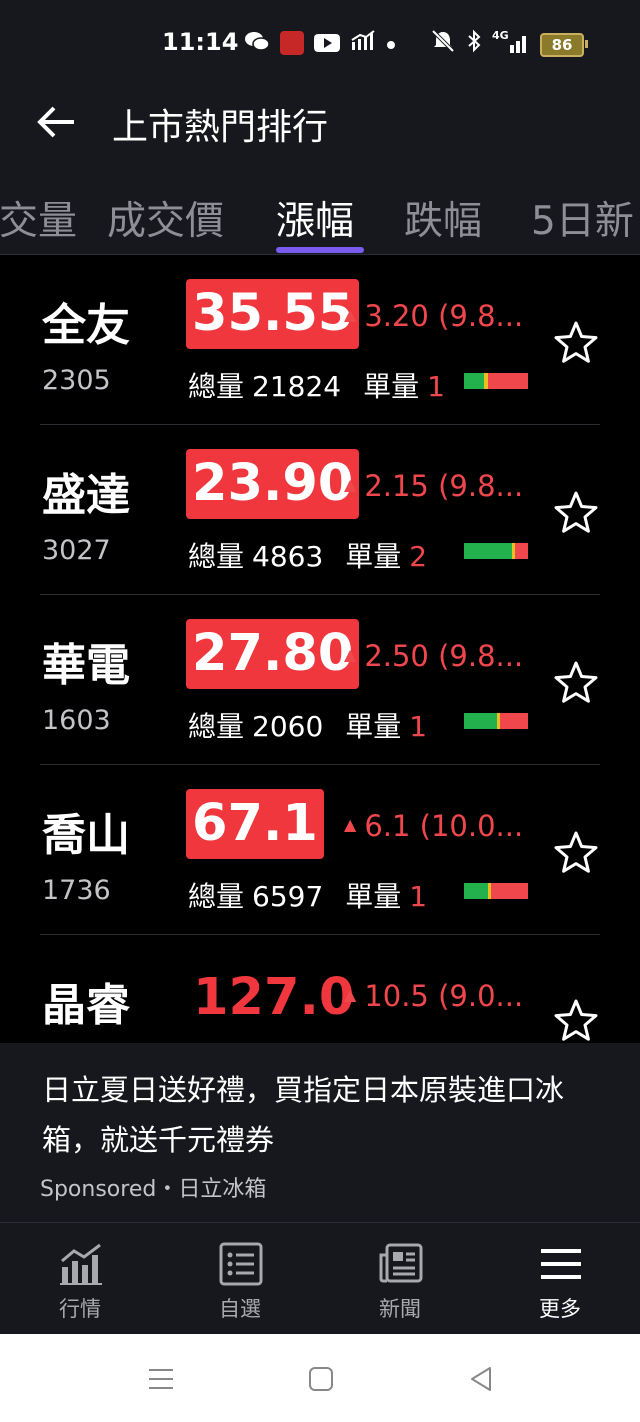 Image resolution: width=640 pixels, height=1422 pixels. What do you see at coordinates (308, 726) in the screenshot?
I see `stock-volume: 總量 2060 單量 1` at bounding box center [308, 726].